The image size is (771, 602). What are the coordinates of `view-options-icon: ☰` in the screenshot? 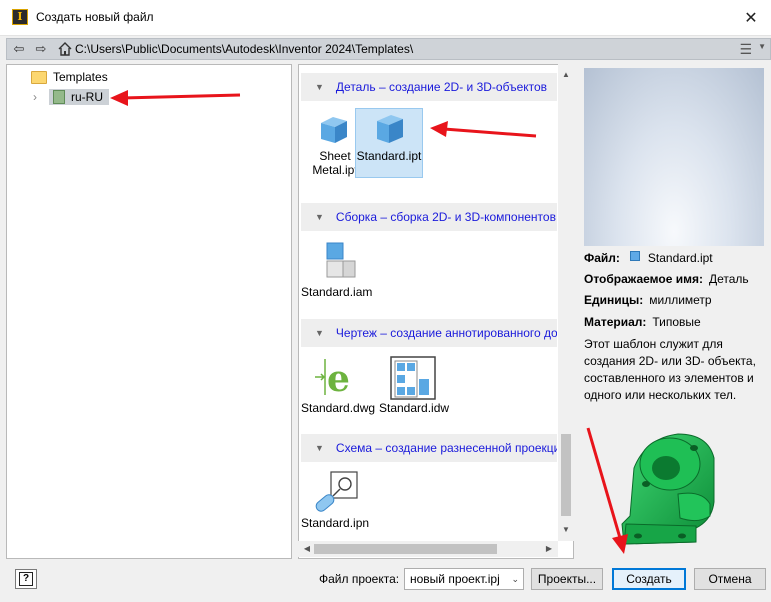 It's located at (745, 49).